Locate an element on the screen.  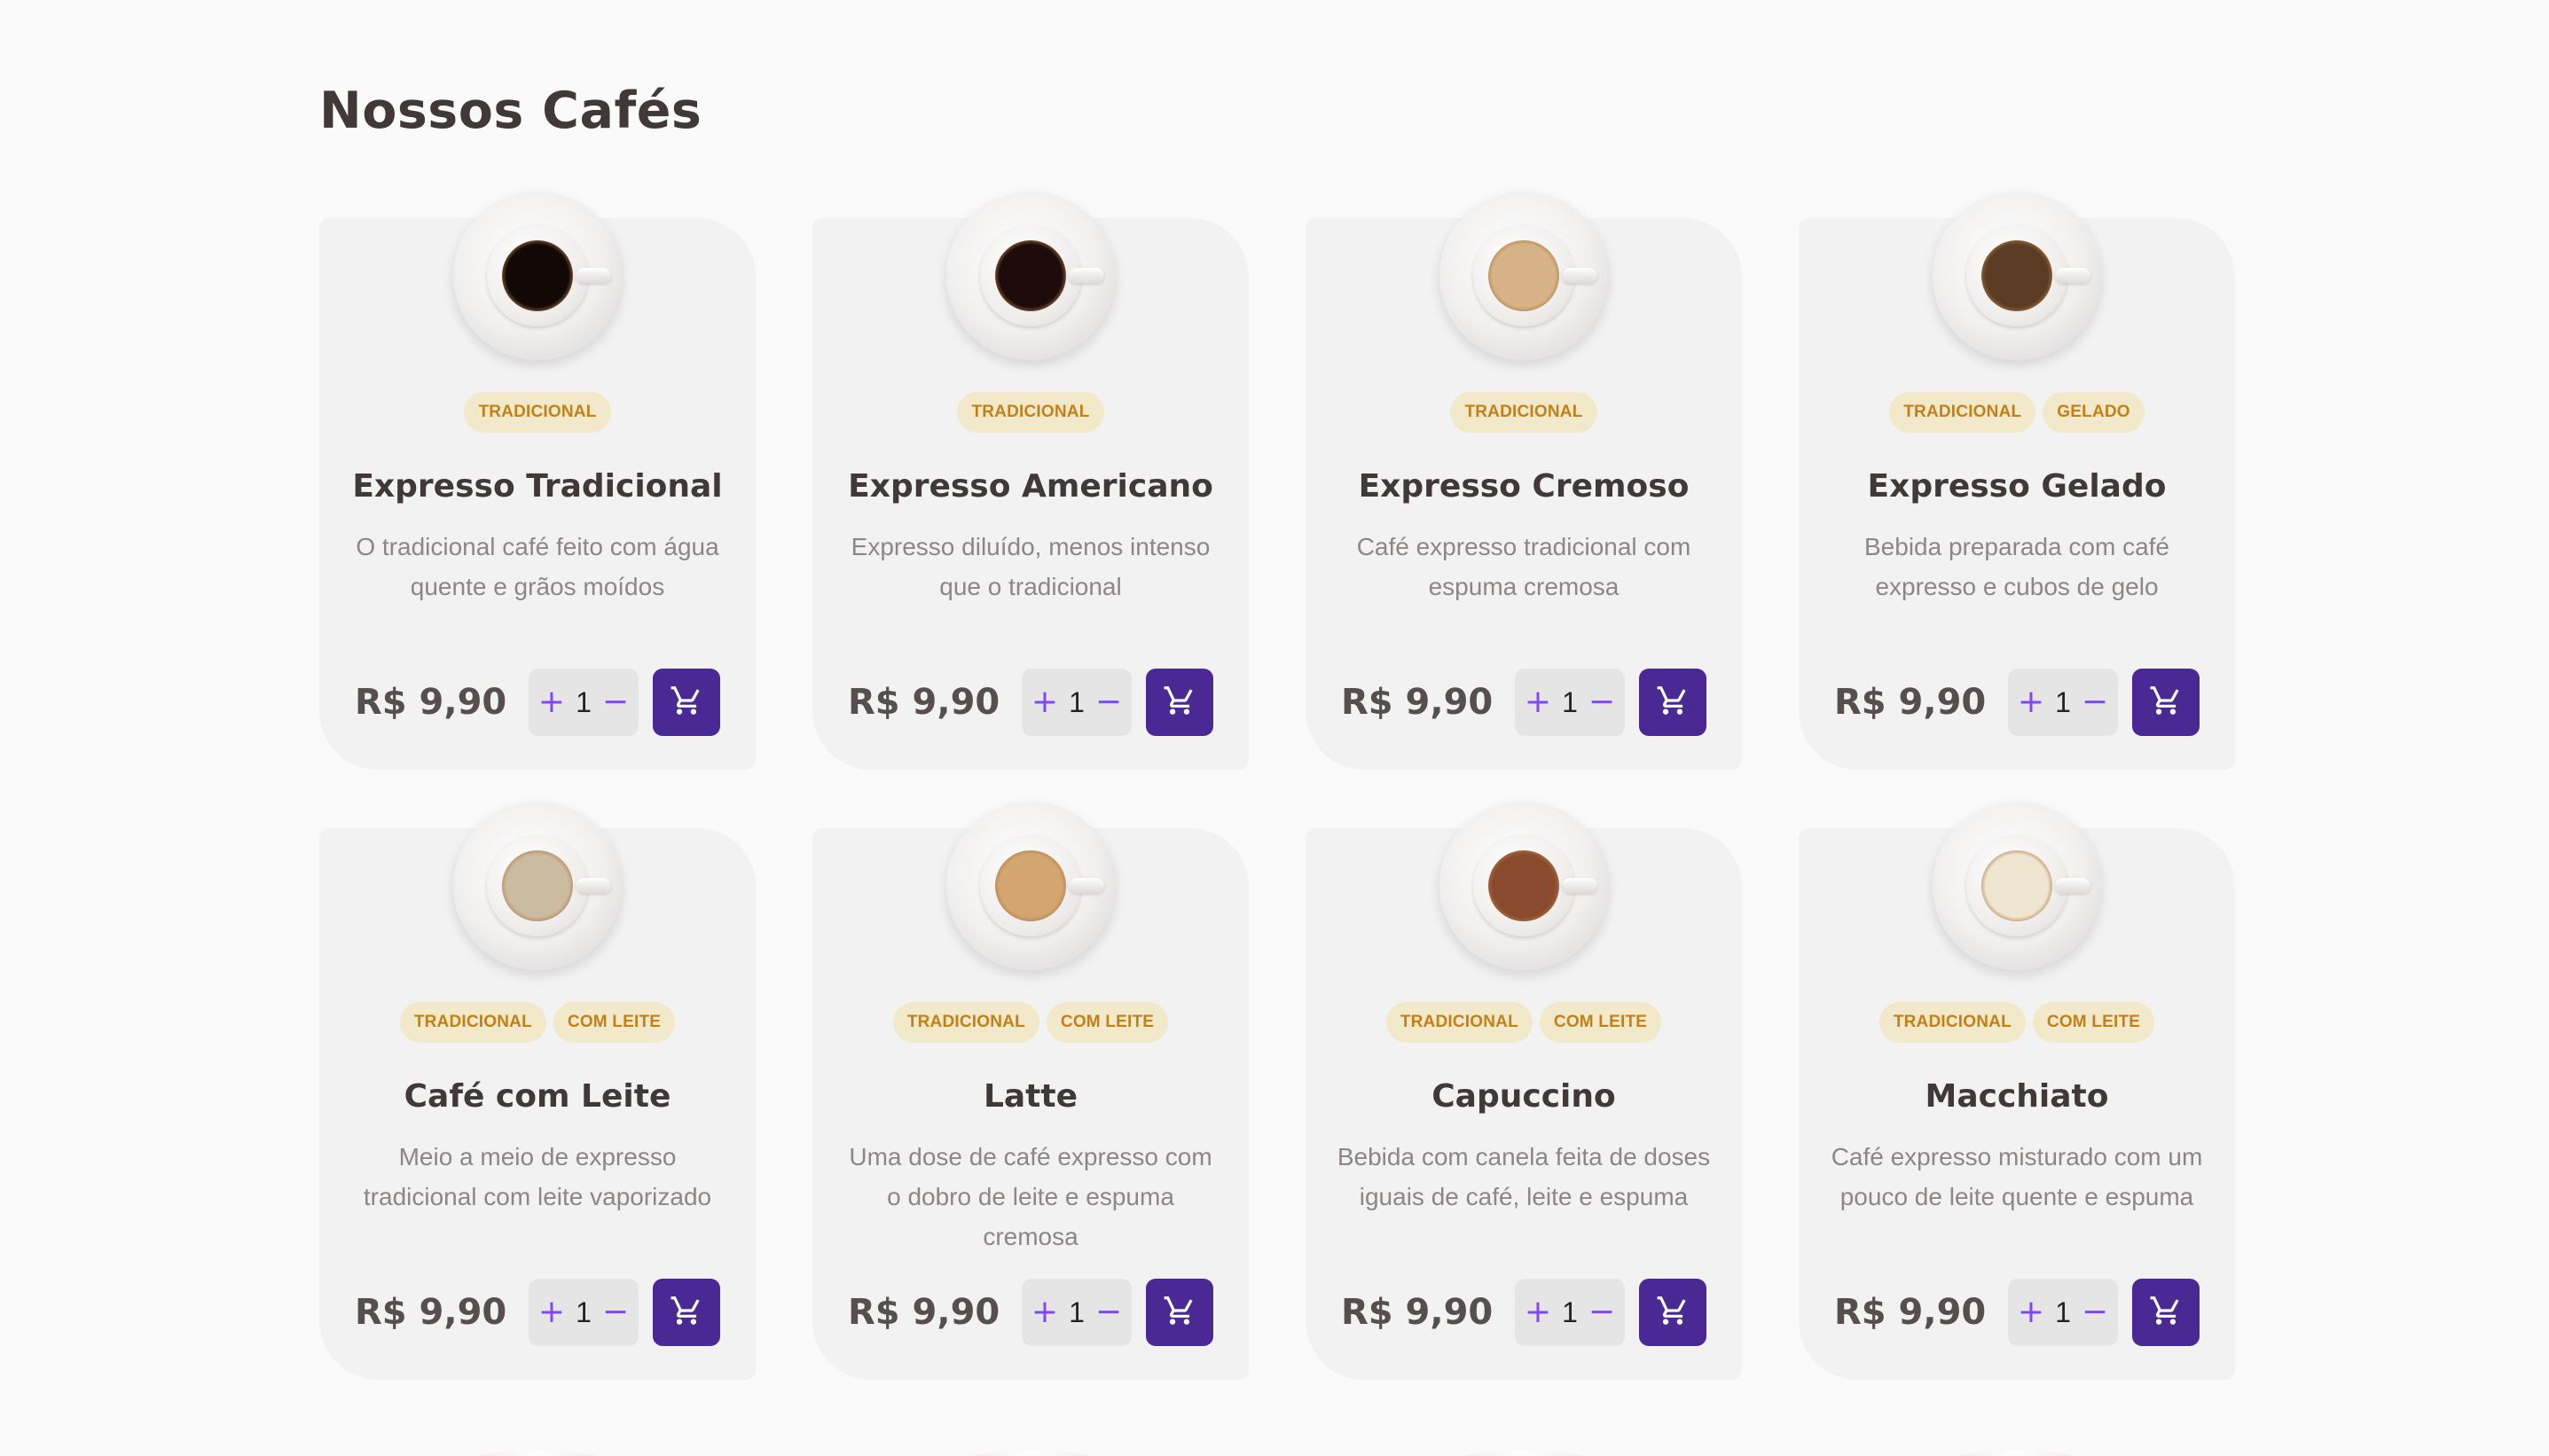
americano-cup-icon is located at coordinates (1031, 276).